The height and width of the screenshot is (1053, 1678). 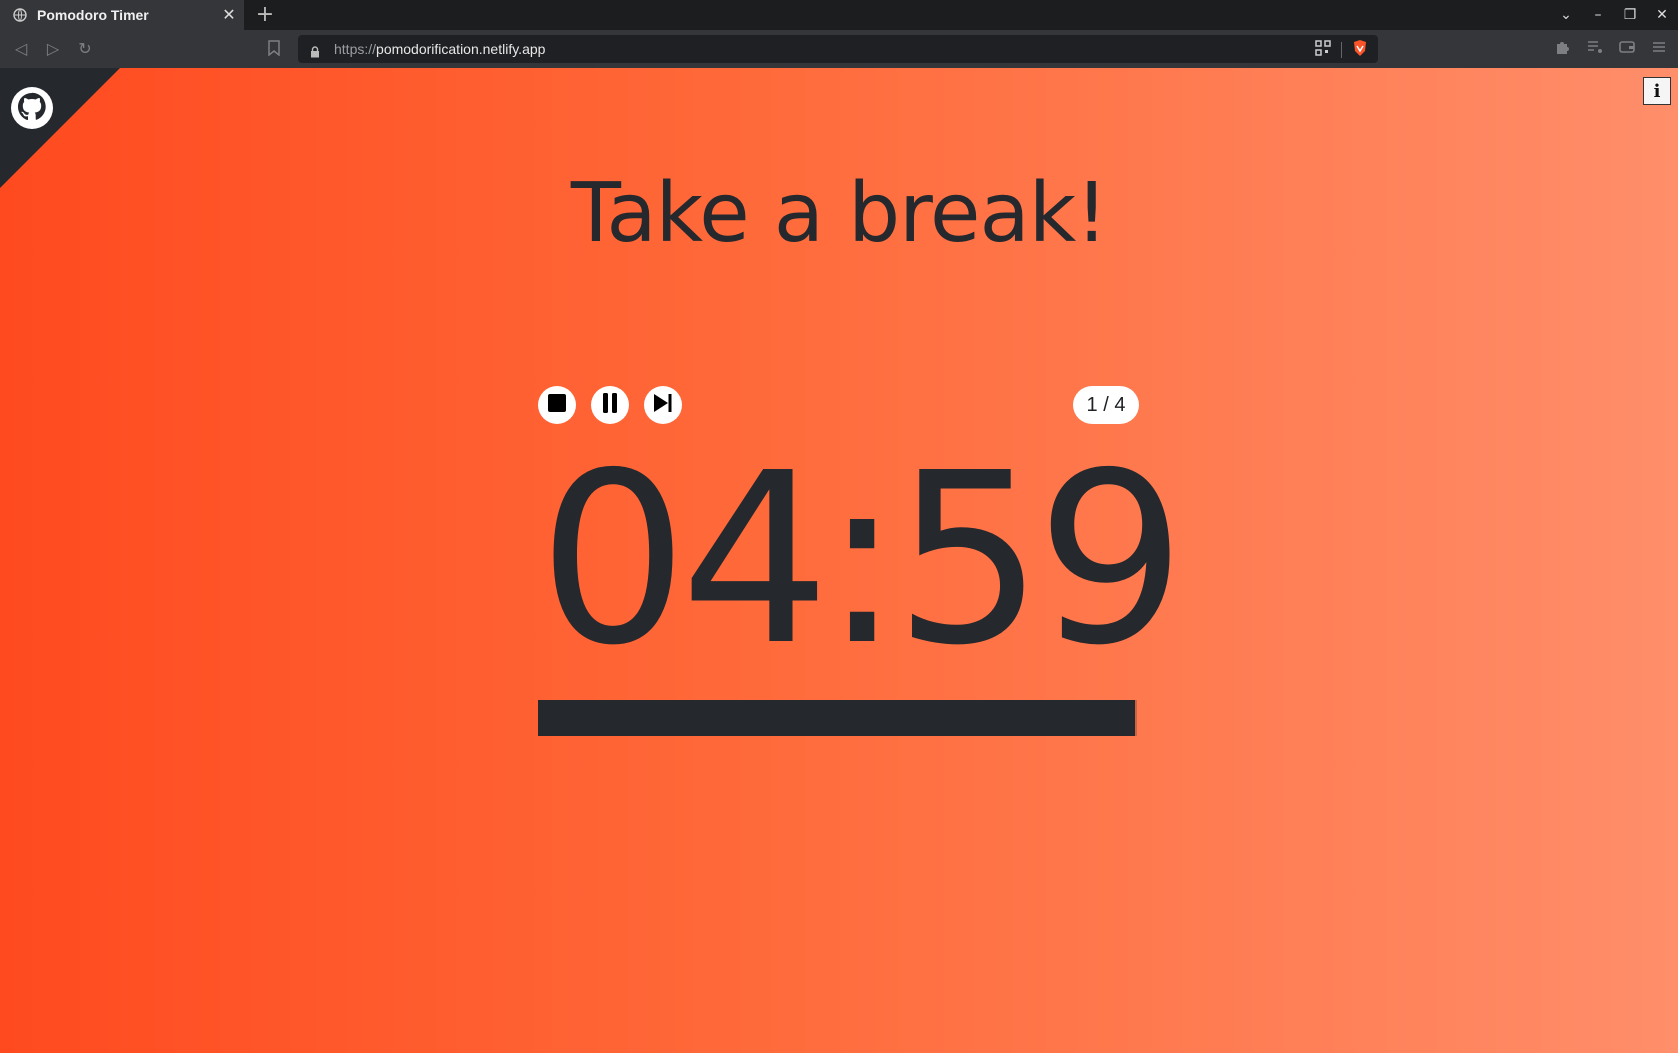 I want to click on timer-progress-bar, so click(x=837, y=718).